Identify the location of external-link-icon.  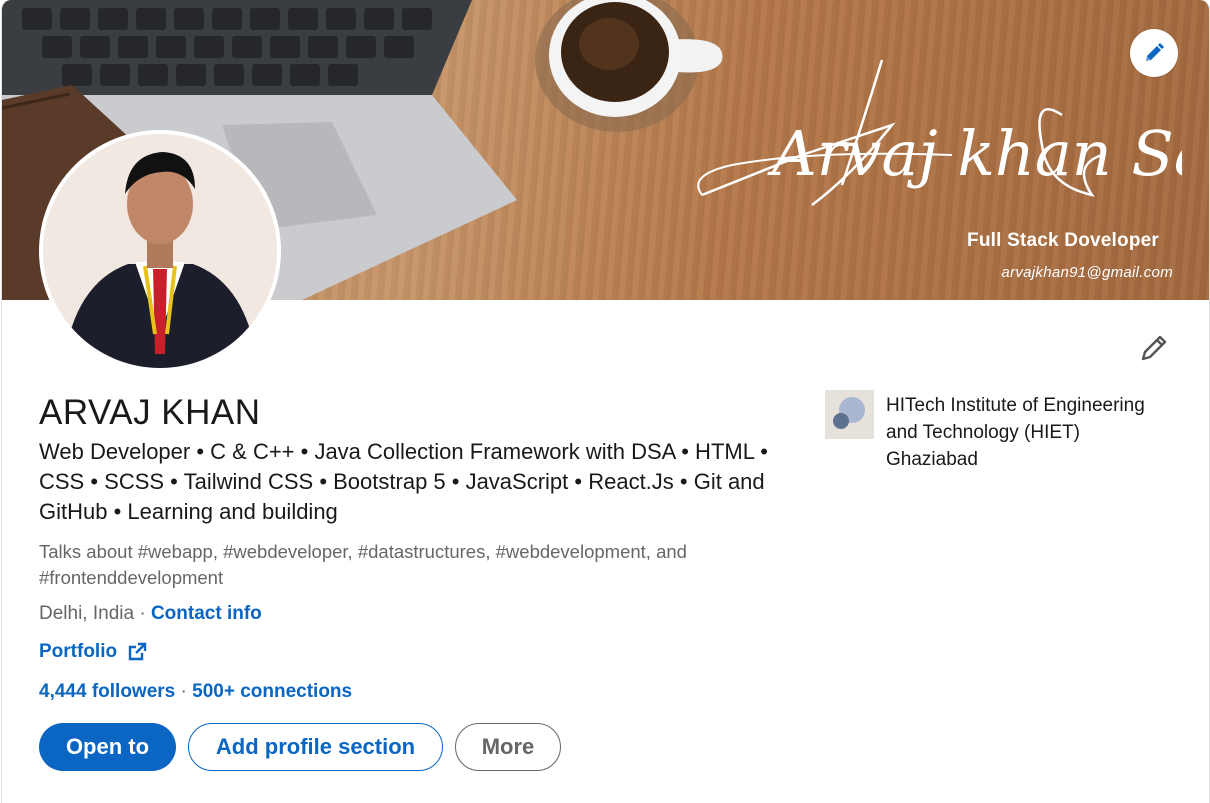
(137, 652).